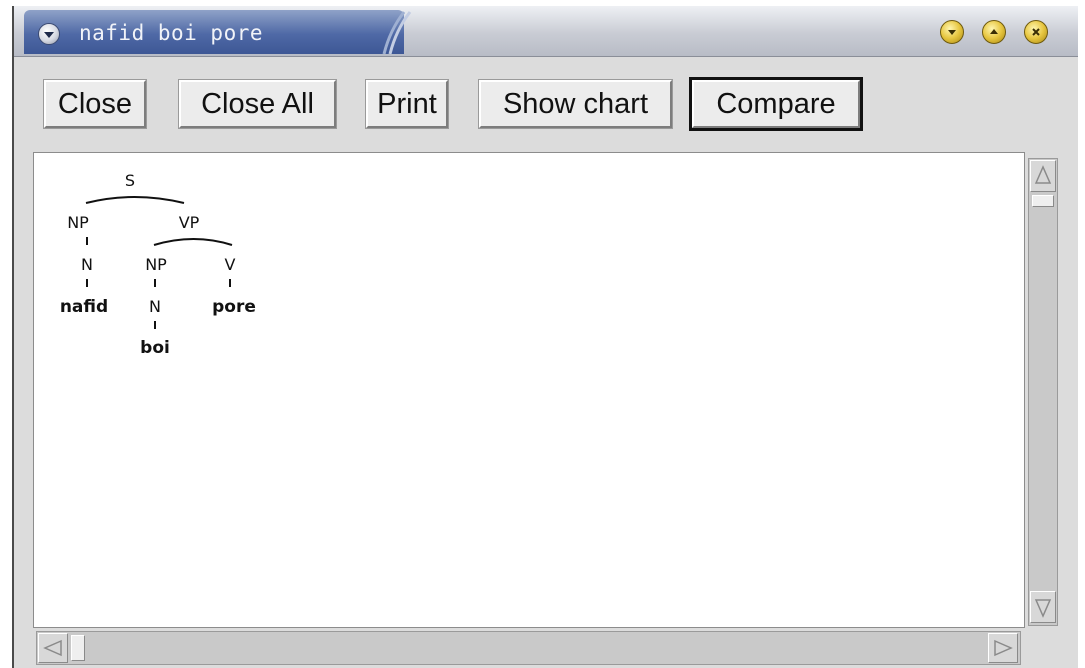 This screenshot has width=1085, height=668. Describe the element at coordinates (84, 307) in the screenshot. I see `tree-leaf-nafid: nafid` at that location.